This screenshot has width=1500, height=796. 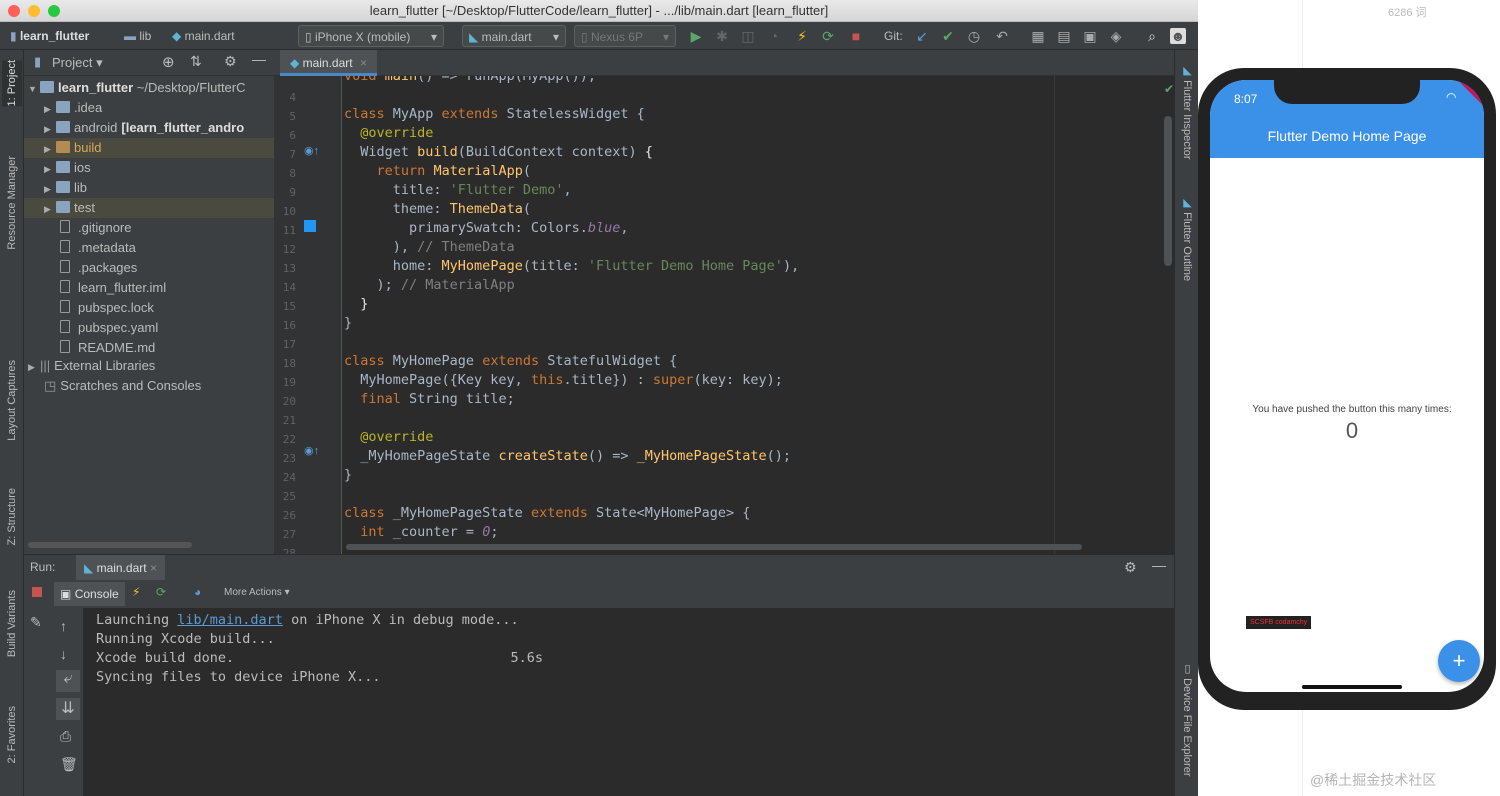 I want to click on soft-wrap-icon: ⤶, so click(x=68, y=681).